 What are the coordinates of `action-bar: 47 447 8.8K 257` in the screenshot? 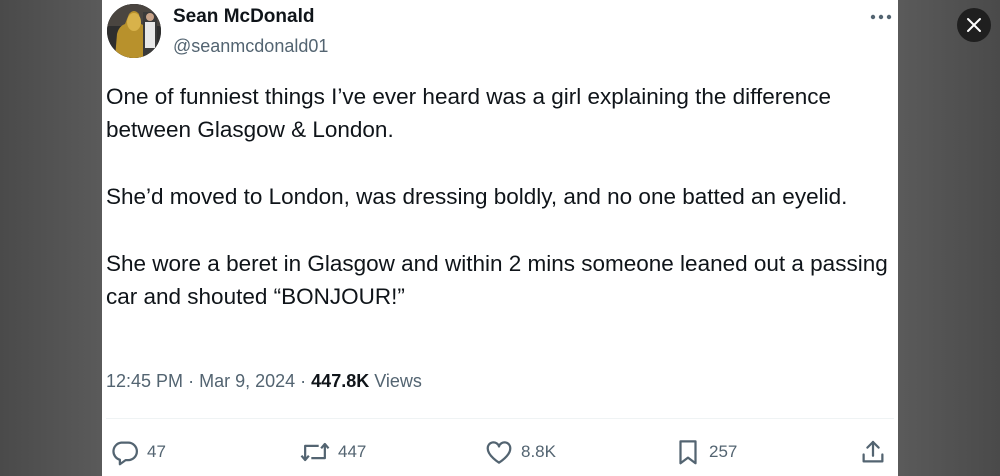 It's located at (500, 452).